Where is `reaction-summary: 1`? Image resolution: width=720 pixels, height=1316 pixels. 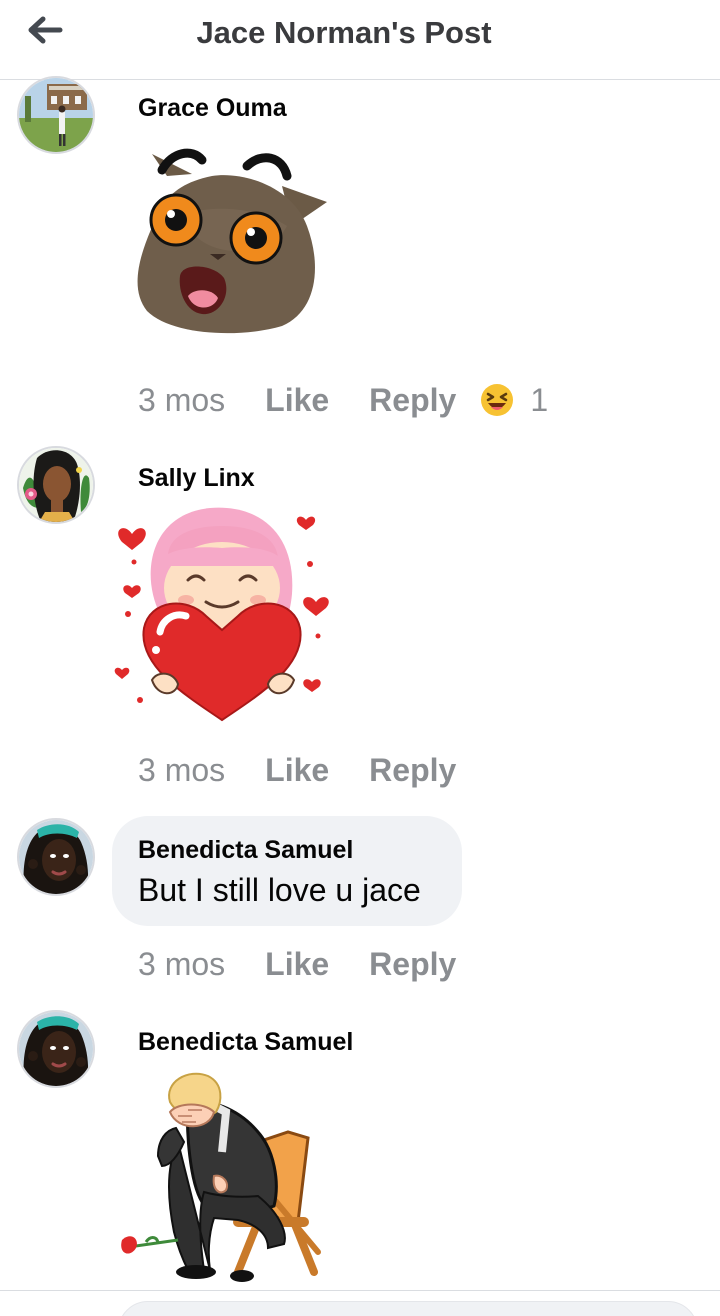 reaction-summary: 1 is located at coordinates (514, 400).